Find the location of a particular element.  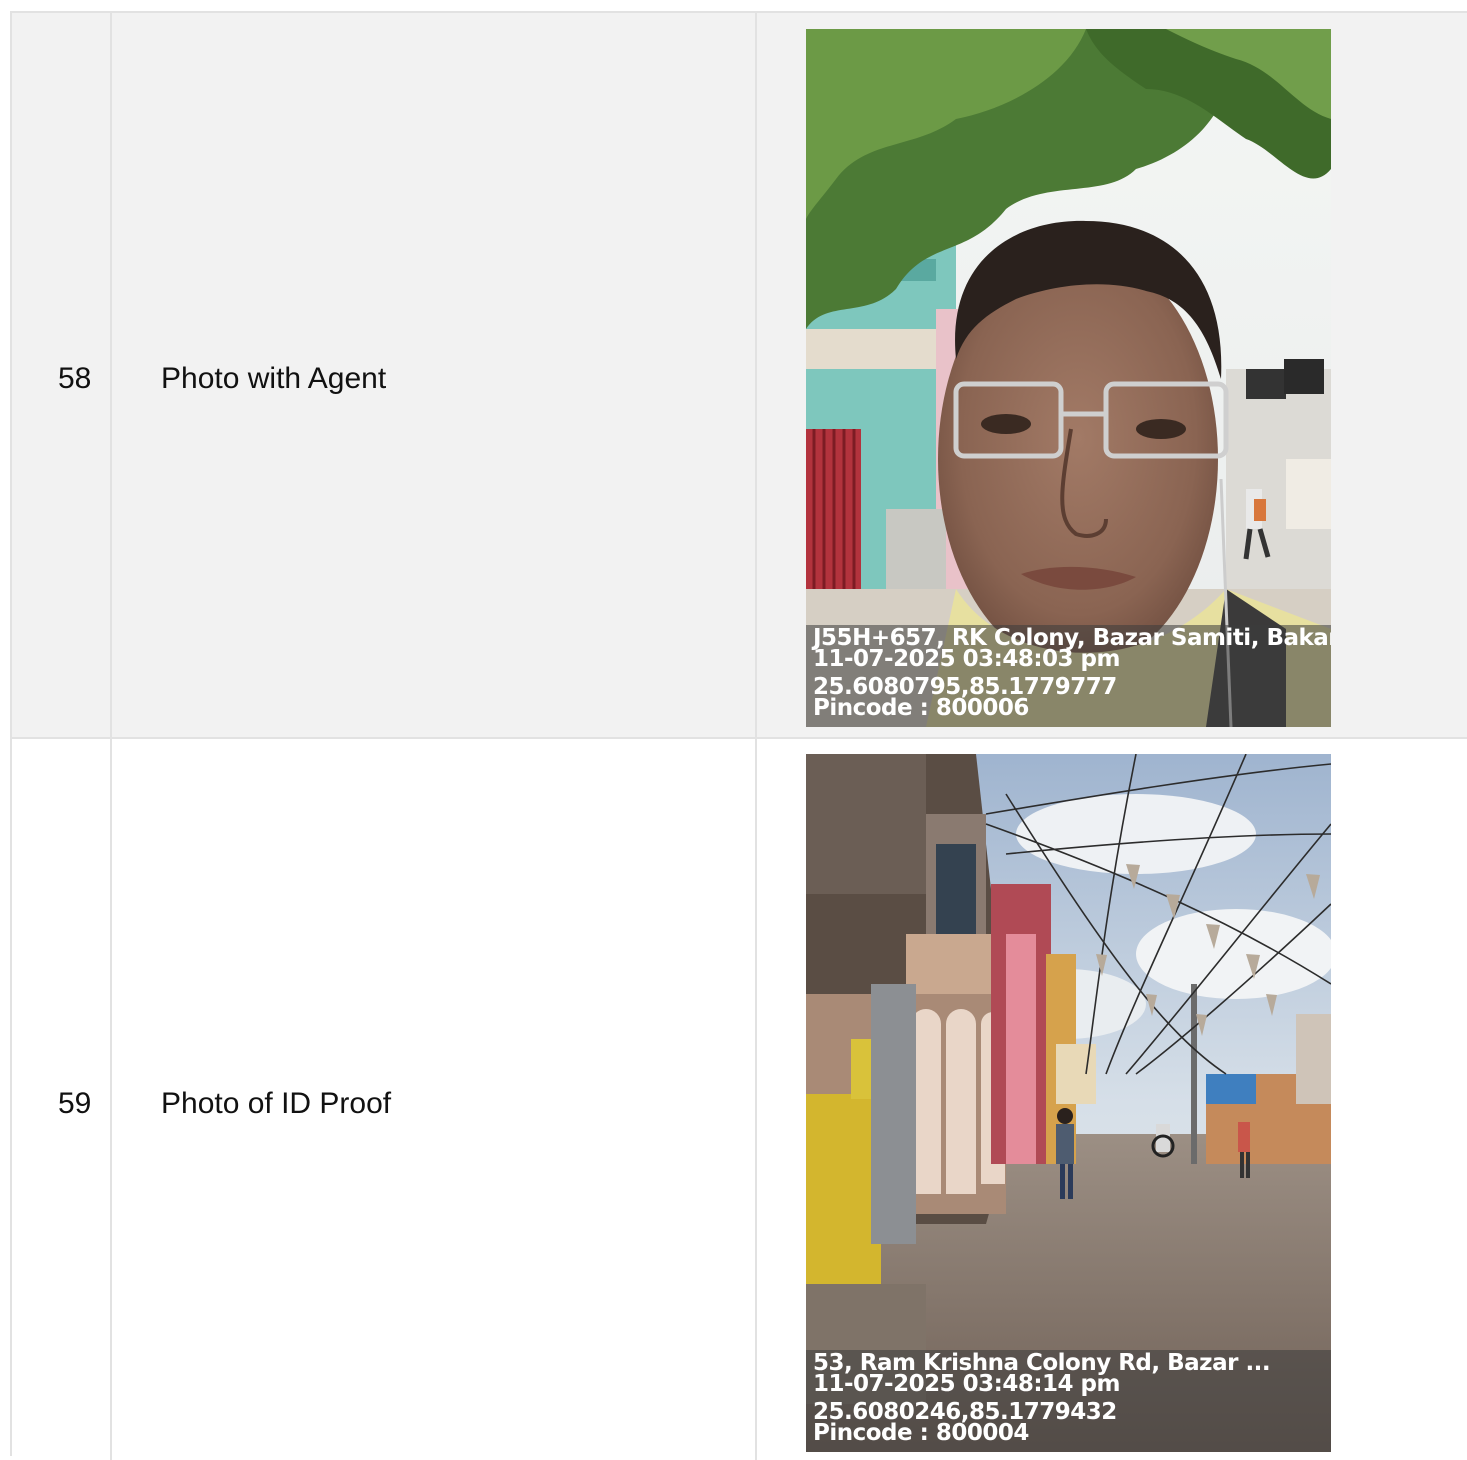

caption-datetime: 11-07-2025 03:48:14 pm is located at coordinates (966, 1384).